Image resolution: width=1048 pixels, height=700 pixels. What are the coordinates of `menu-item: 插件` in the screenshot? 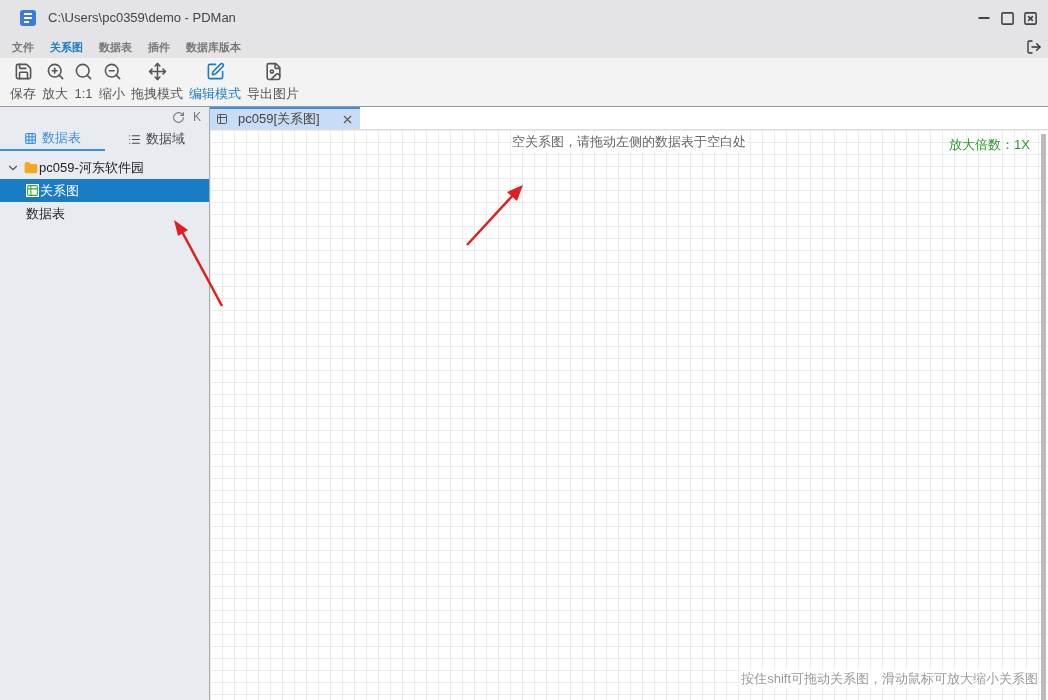 It's located at (159, 47).